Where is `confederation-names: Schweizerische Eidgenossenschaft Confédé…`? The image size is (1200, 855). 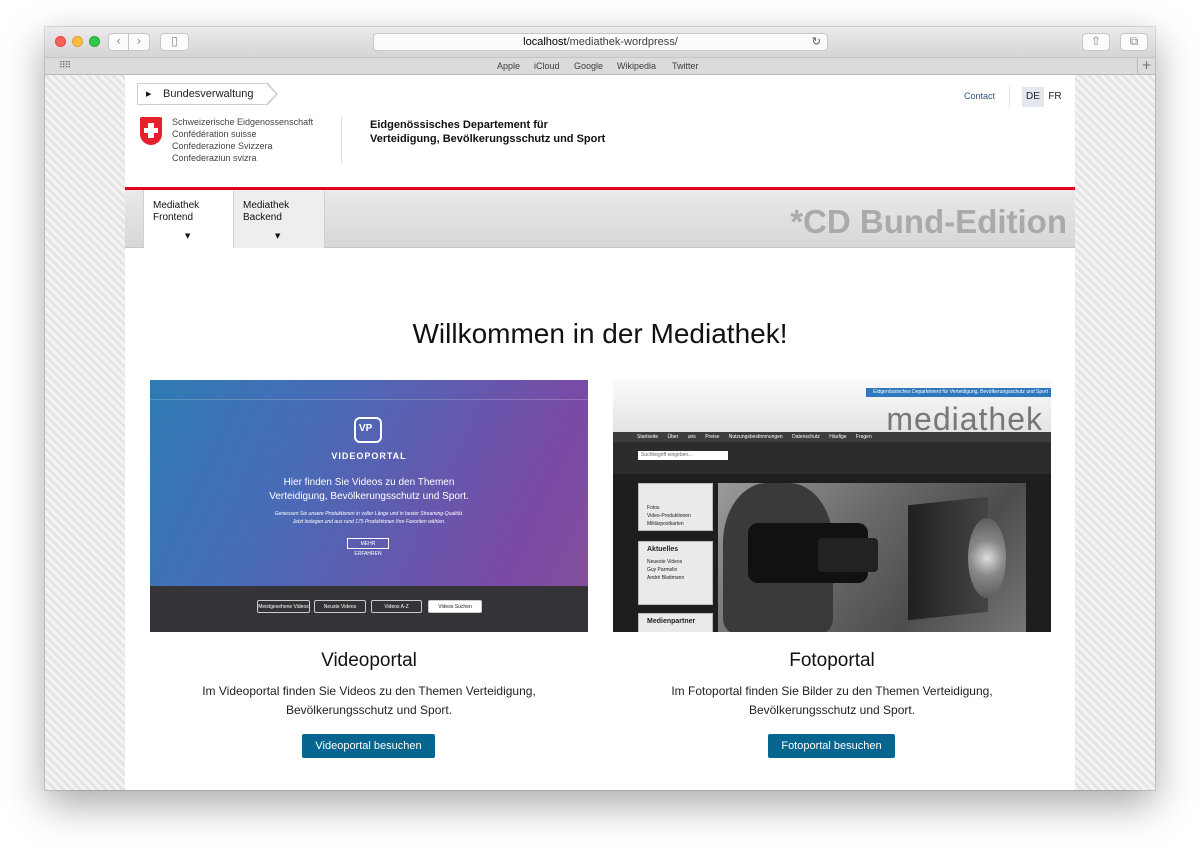
confederation-names: Schweizerische Eidgenossenschaft Confédé… is located at coordinates (252, 140).